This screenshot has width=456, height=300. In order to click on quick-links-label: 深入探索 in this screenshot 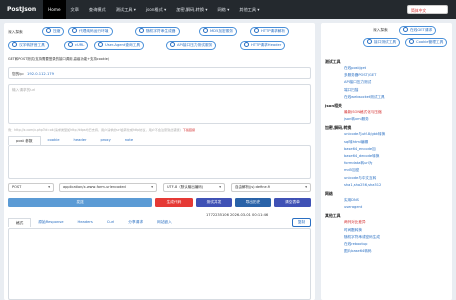, I will do `click(15, 32)`.